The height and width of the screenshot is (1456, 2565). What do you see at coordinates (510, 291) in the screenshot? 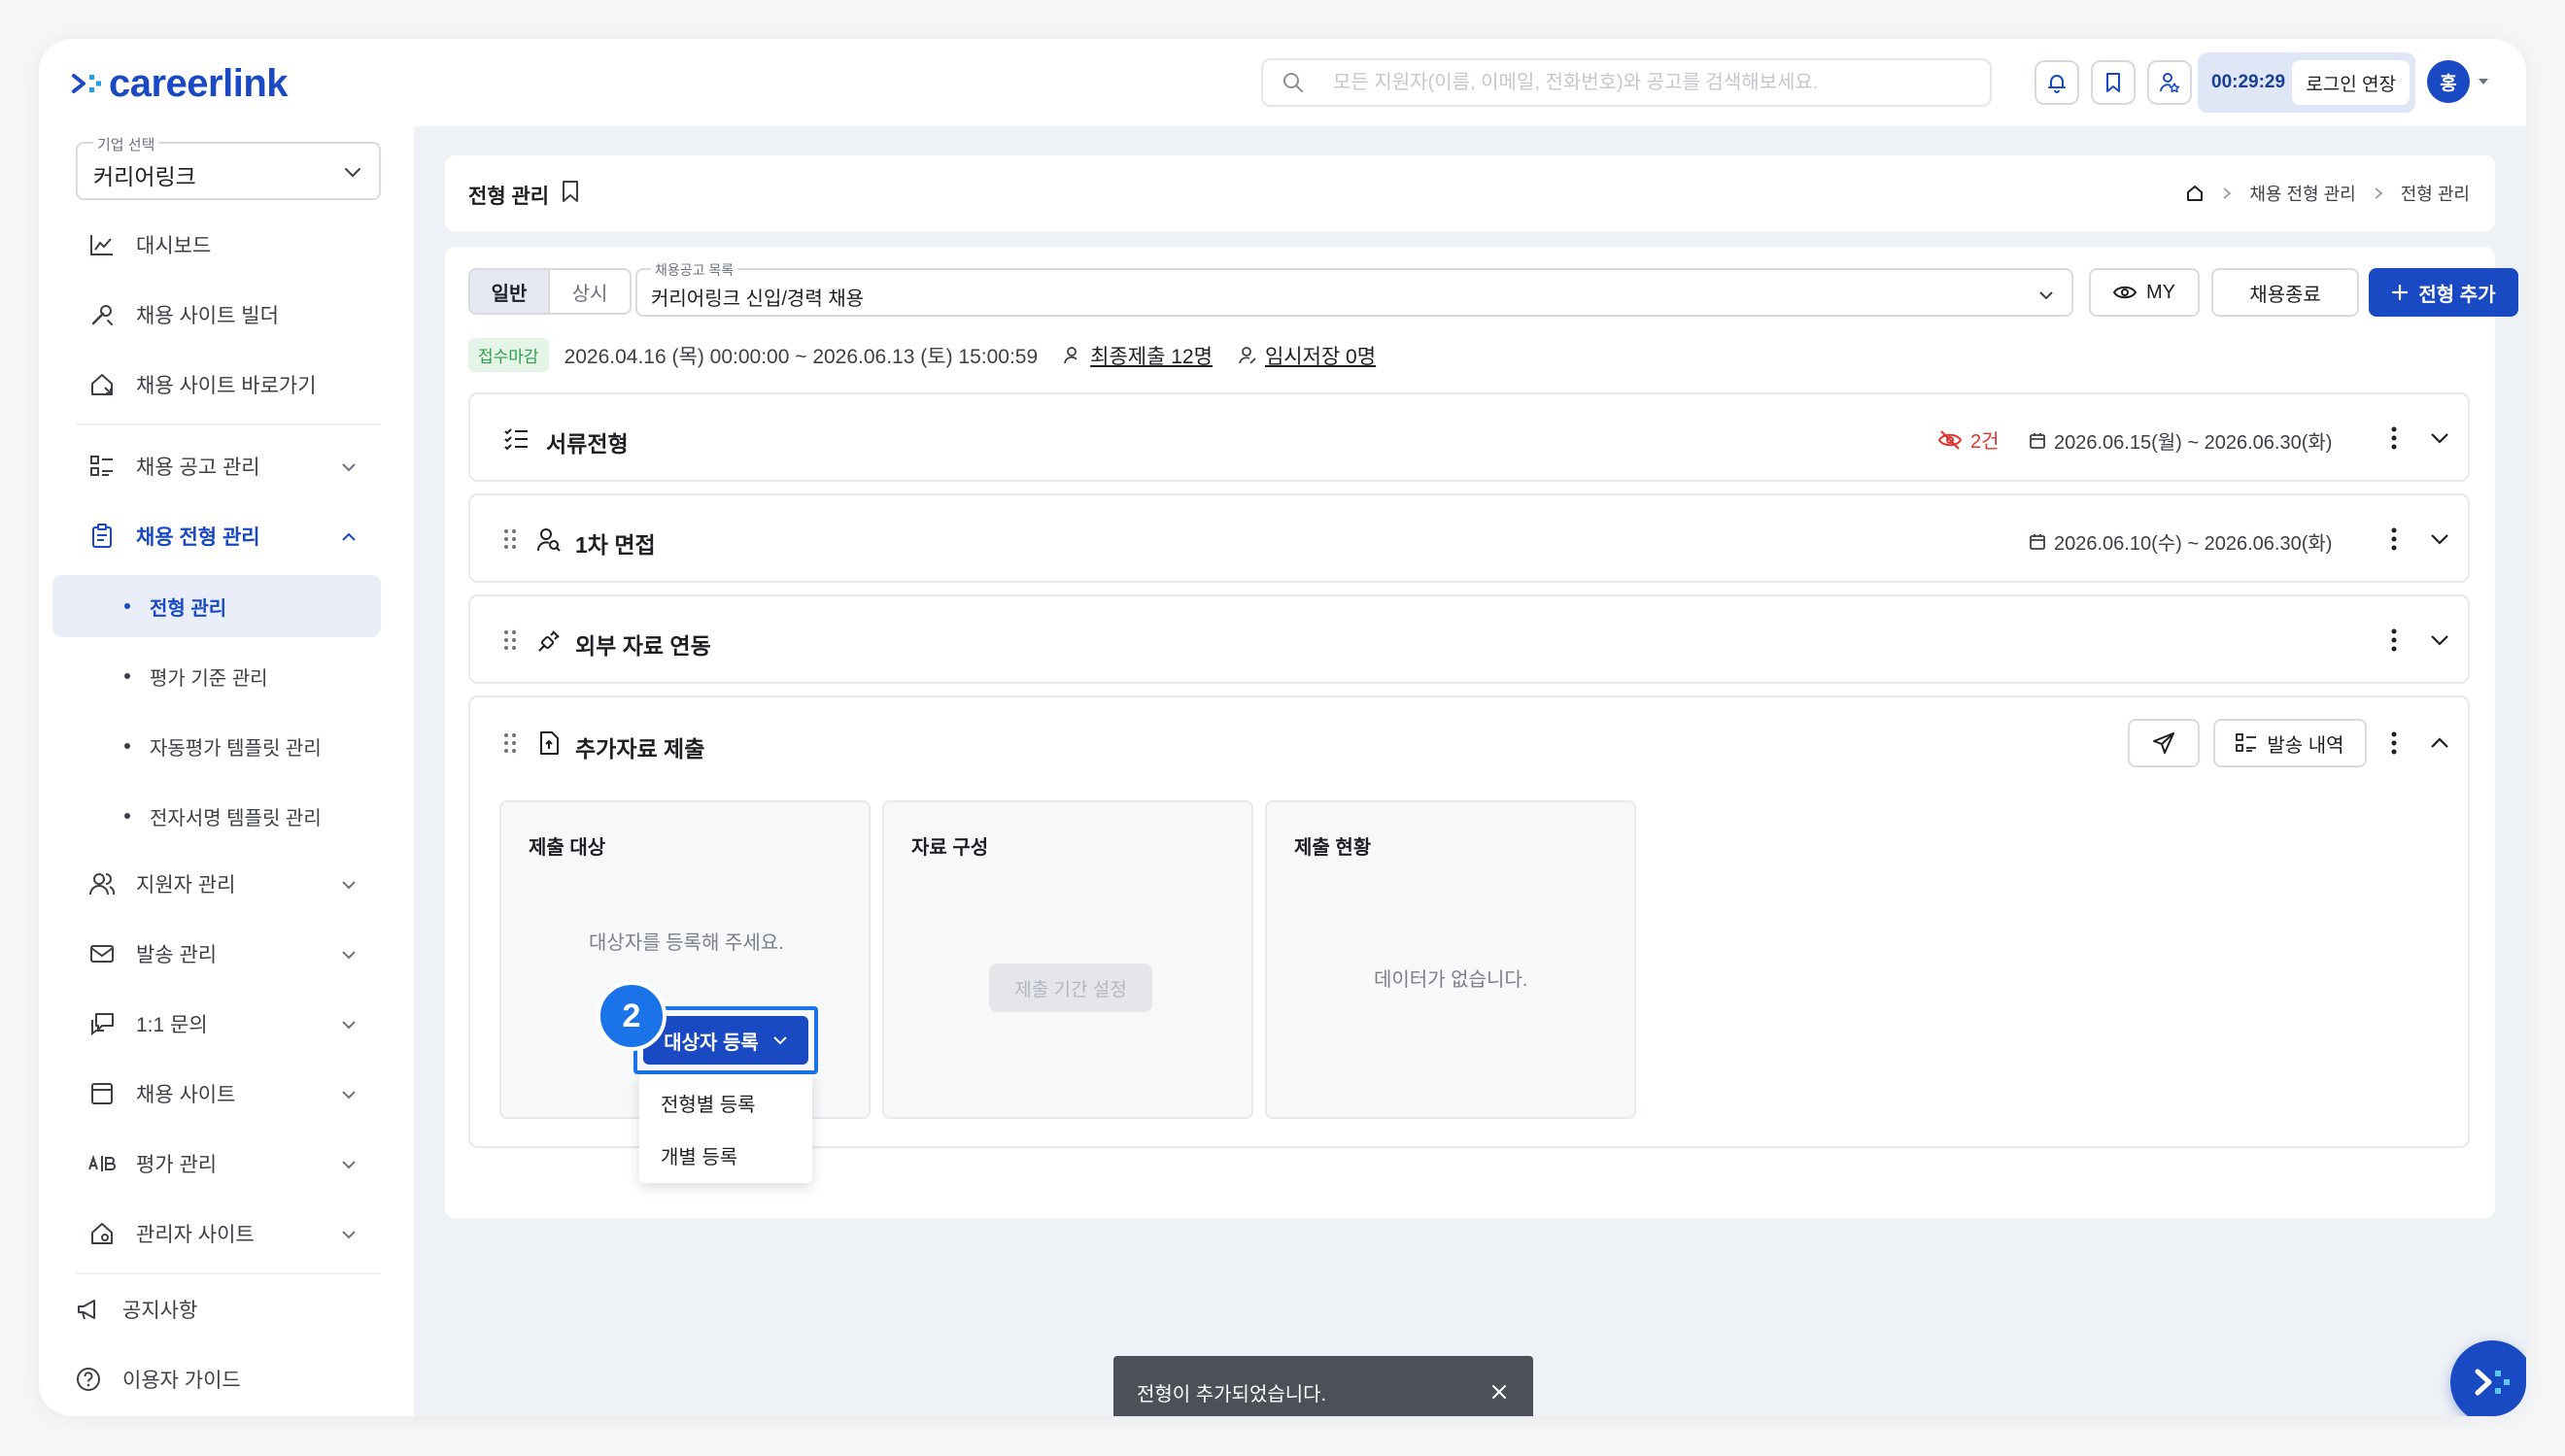
I see `tab-general: 일반` at bounding box center [510, 291].